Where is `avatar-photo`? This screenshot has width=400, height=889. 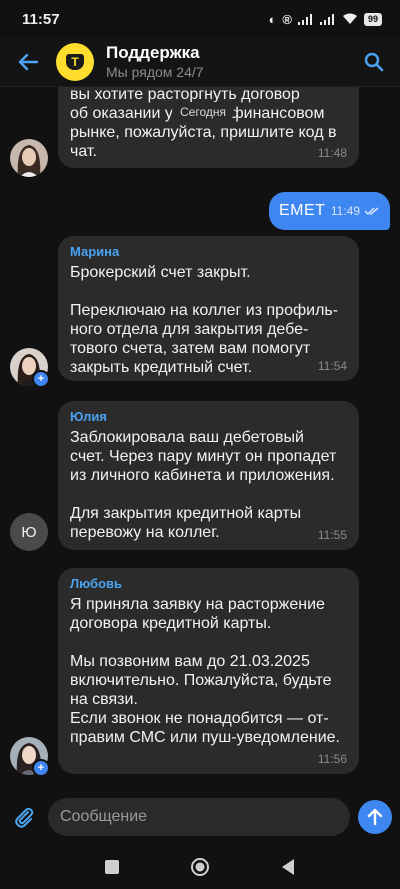
avatar-photo is located at coordinates (29, 158).